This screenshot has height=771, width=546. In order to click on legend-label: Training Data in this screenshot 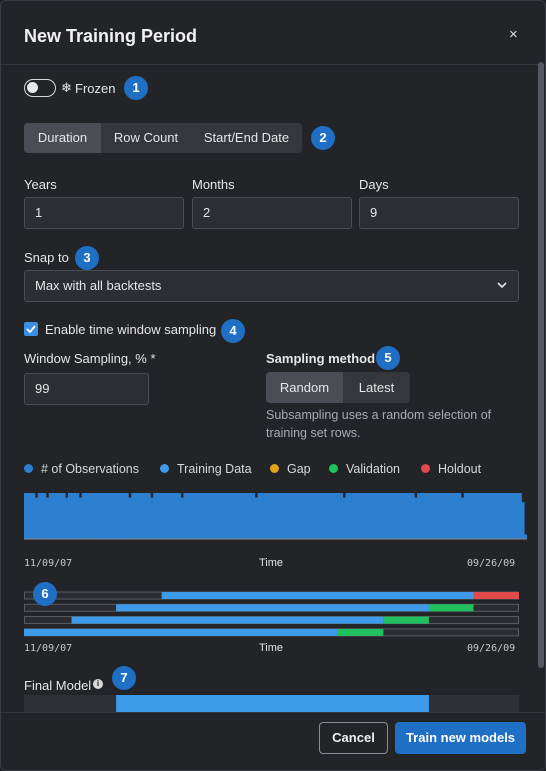, I will do `click(214, 469)`.